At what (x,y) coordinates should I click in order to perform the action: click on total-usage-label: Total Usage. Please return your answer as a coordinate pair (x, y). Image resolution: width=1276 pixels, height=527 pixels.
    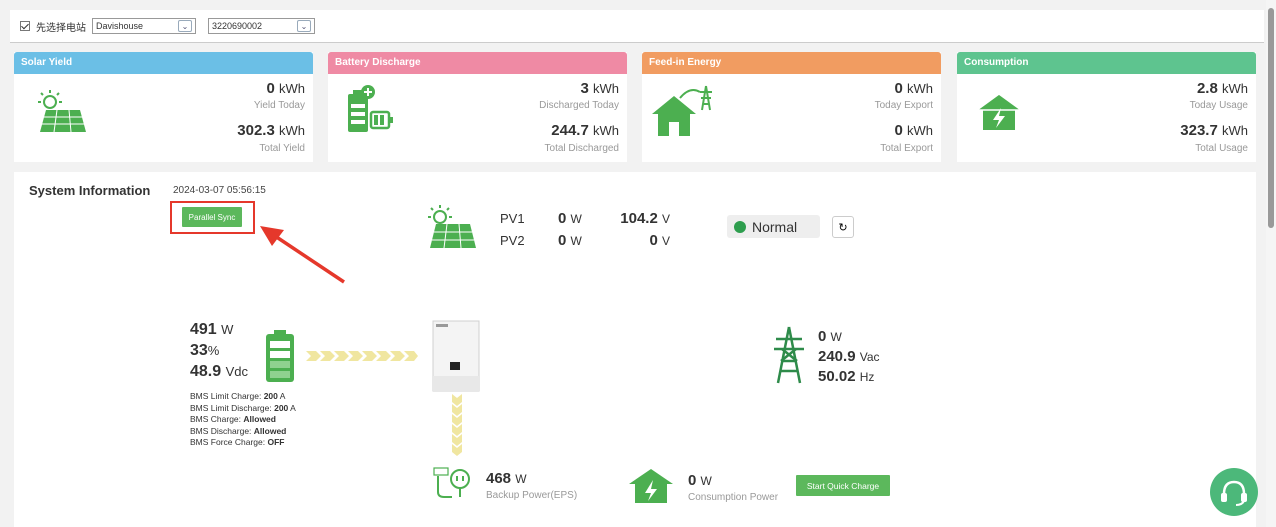
    Looking at the image, I should click on (1221, 148).